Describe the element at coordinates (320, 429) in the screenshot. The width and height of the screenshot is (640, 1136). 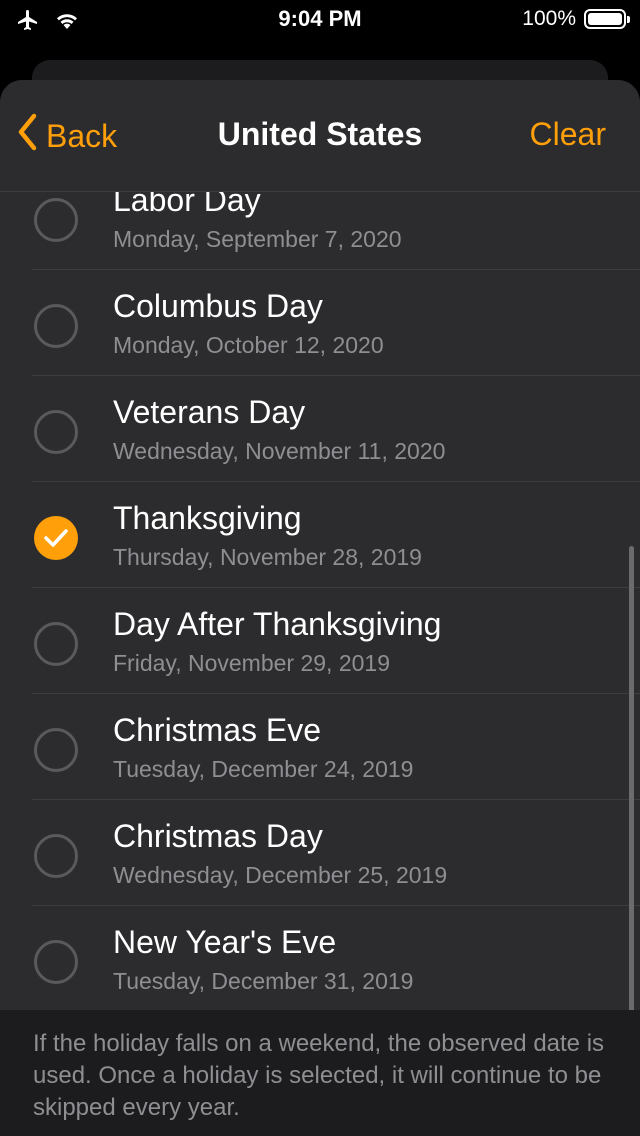
I see `holiday-row: Veterans Day Wednesday, November 11, 2020` at that location.